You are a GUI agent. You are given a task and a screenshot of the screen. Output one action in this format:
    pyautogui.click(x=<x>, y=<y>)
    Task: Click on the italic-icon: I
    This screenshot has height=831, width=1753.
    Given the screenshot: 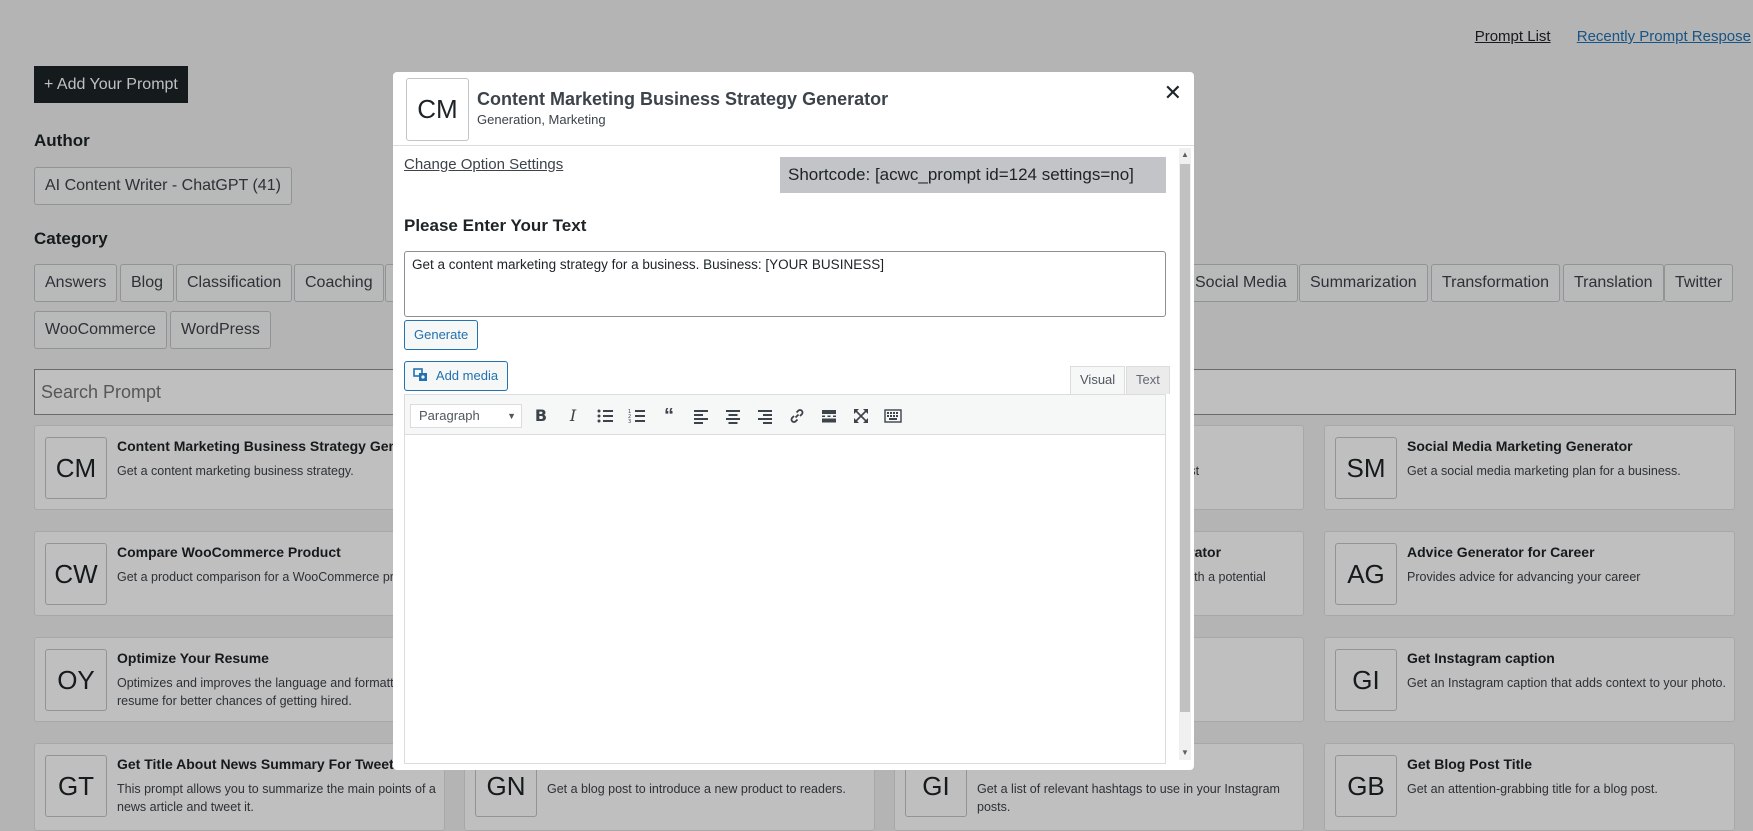 What is the action you would take?
    pyautogui.click(x=573, y=416)
    